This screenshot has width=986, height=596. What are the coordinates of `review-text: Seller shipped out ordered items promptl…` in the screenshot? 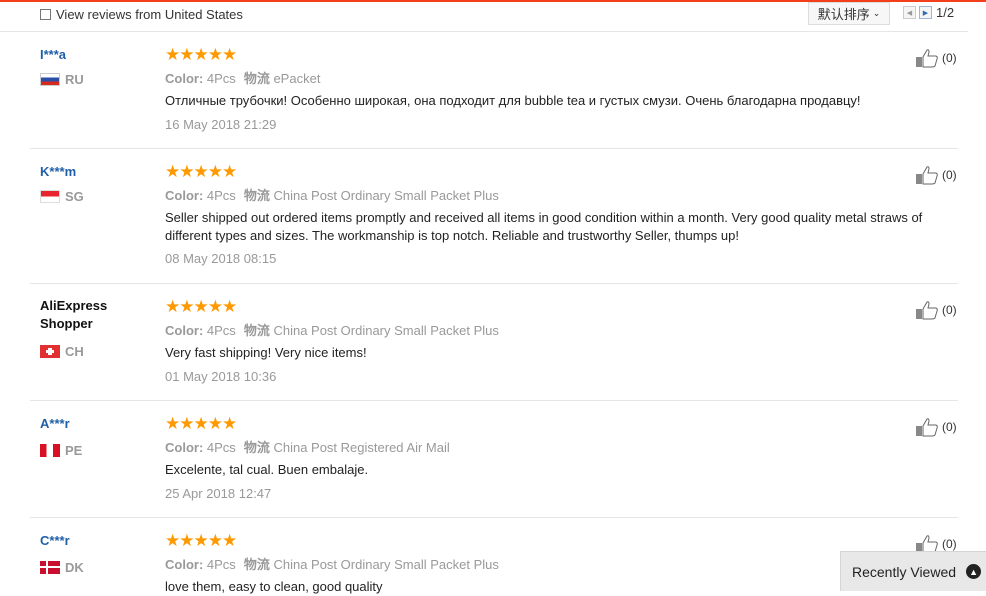 It's located at (544, 226).